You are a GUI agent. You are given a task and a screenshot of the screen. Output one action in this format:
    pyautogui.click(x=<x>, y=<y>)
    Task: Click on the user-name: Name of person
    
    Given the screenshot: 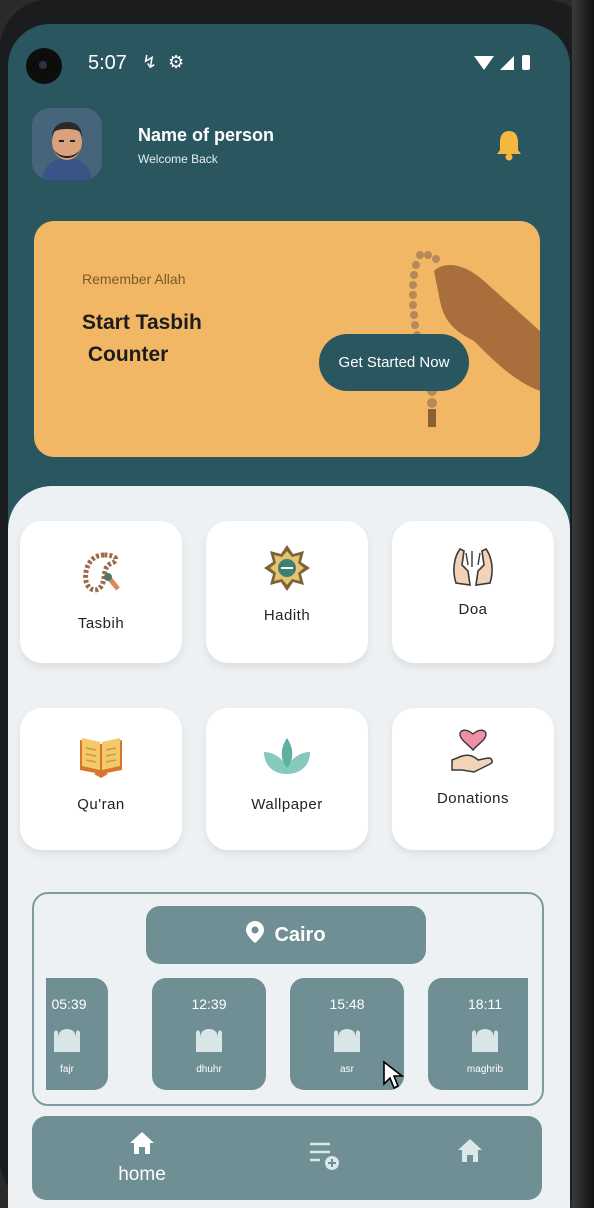 What is the action you would take?
    pyautogui.click(x=206, y=135)
    